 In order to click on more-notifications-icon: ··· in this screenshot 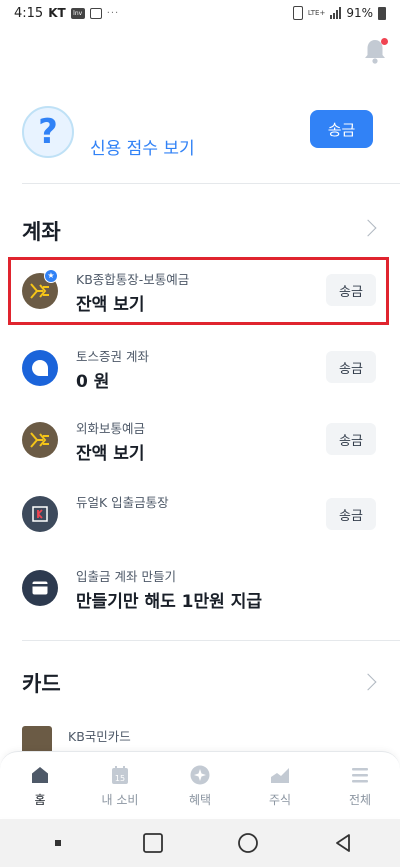, I will do `click(113, 13)`.